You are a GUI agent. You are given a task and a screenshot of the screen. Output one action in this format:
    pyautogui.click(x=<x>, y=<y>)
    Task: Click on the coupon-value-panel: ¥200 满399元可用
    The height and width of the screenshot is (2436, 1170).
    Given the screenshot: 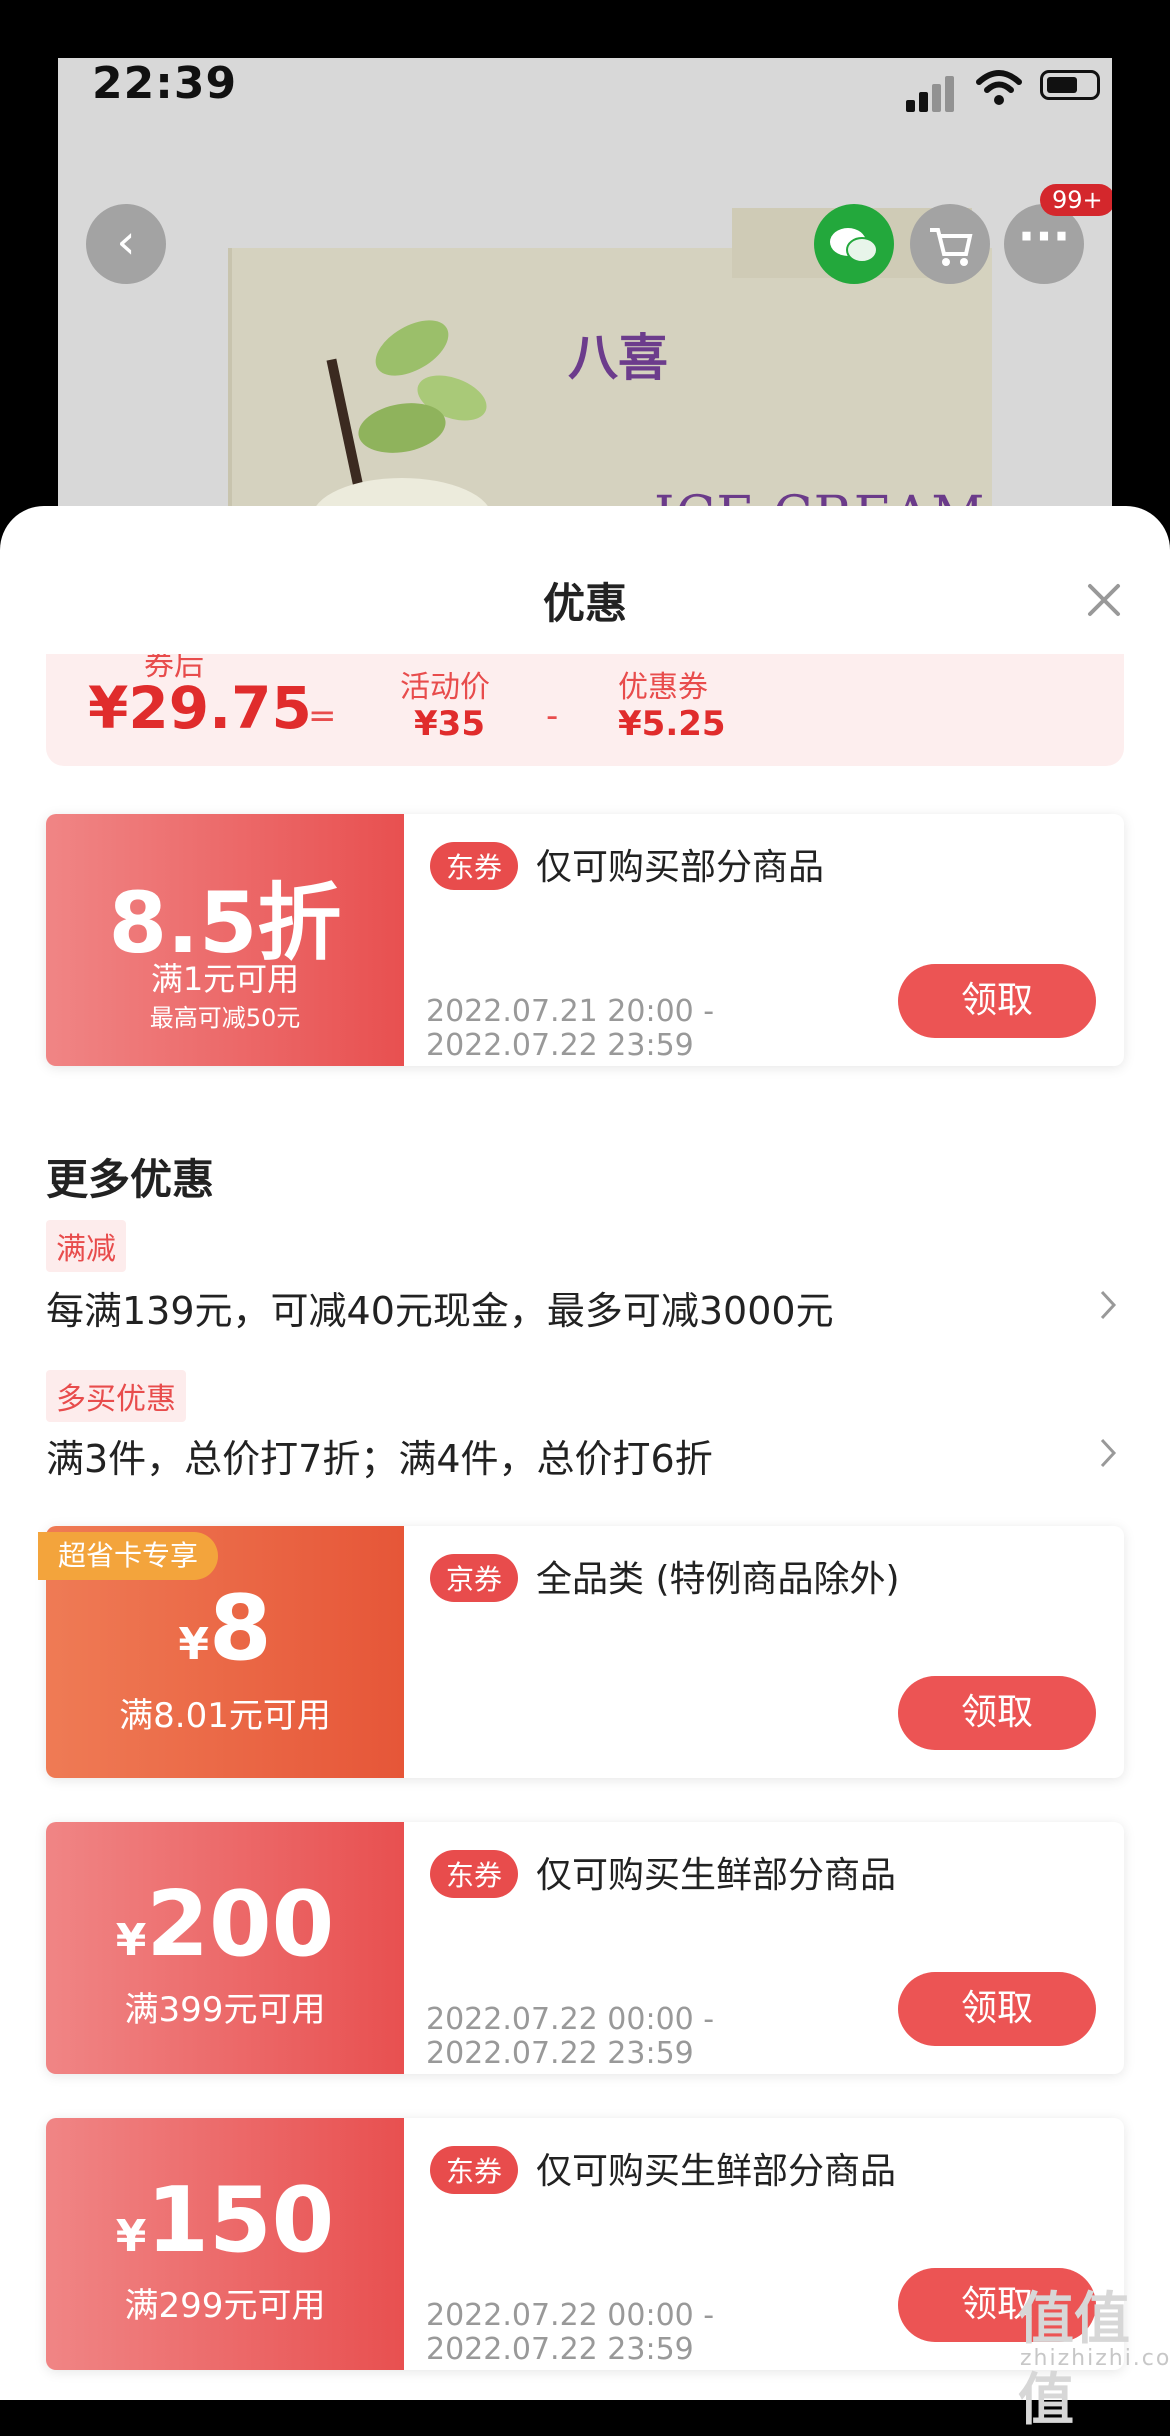 What is the action you would take?
    pyautogui.click(x=225, y=1948)
    